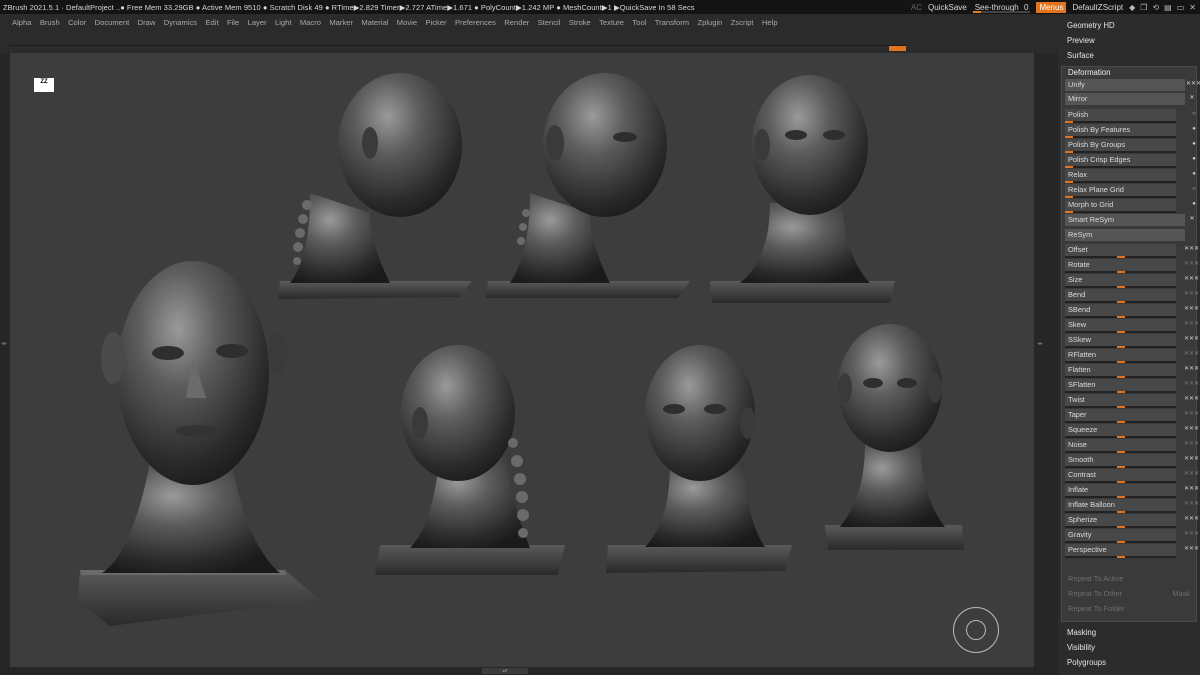 This screenshot has height=675, width=1200. I want to click on ac-button: AC, so click(916, 7).